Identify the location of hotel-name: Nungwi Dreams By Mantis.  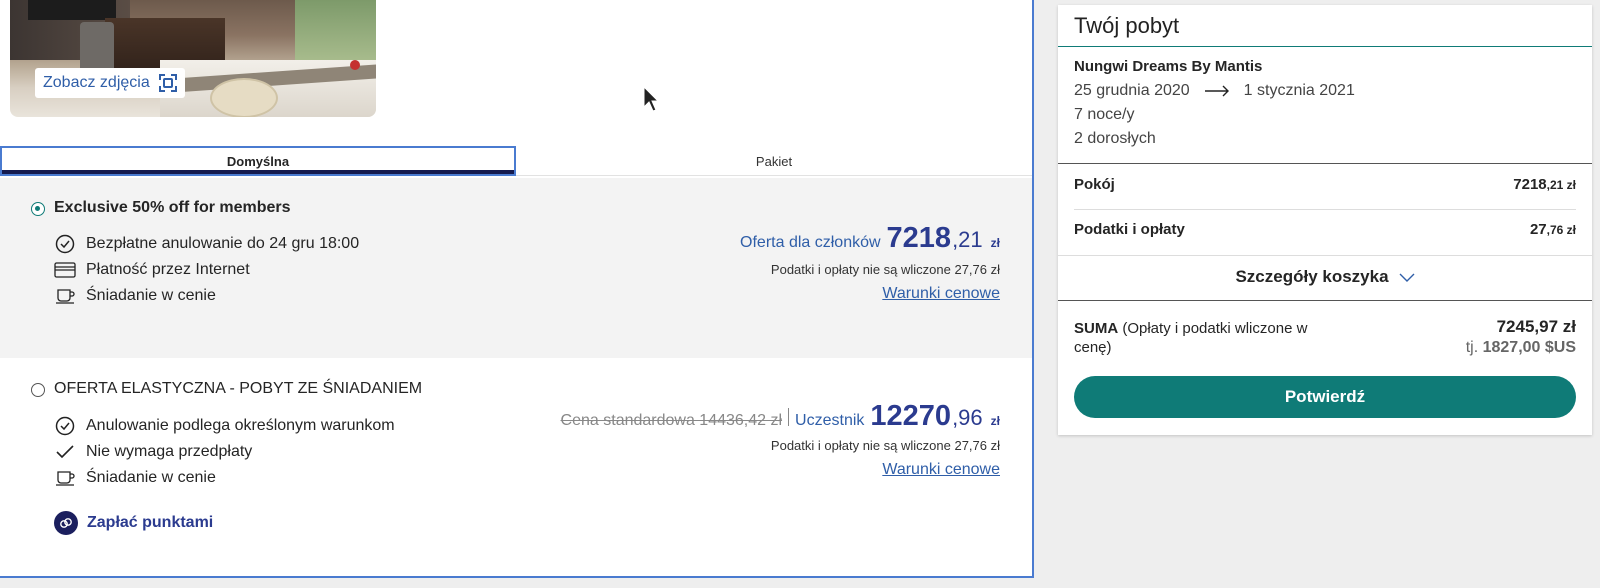
(1168, 66).